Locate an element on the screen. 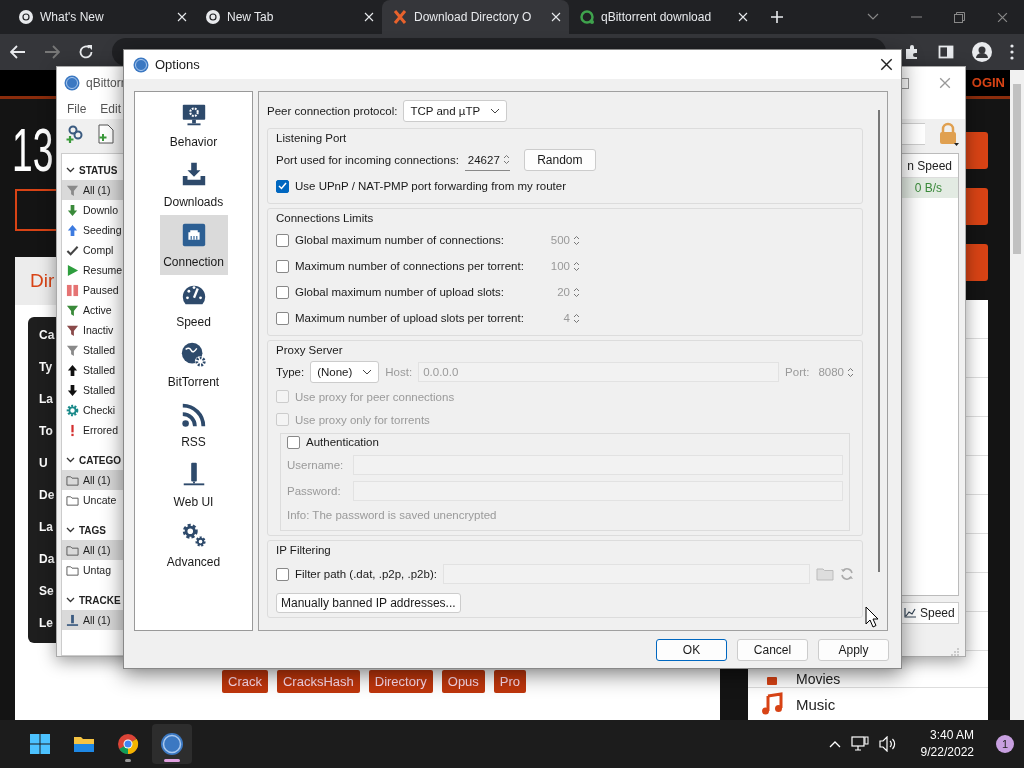 The height and width of the screenshot is (768, 1024). category-label: Music is located at coordinates (816, 704).